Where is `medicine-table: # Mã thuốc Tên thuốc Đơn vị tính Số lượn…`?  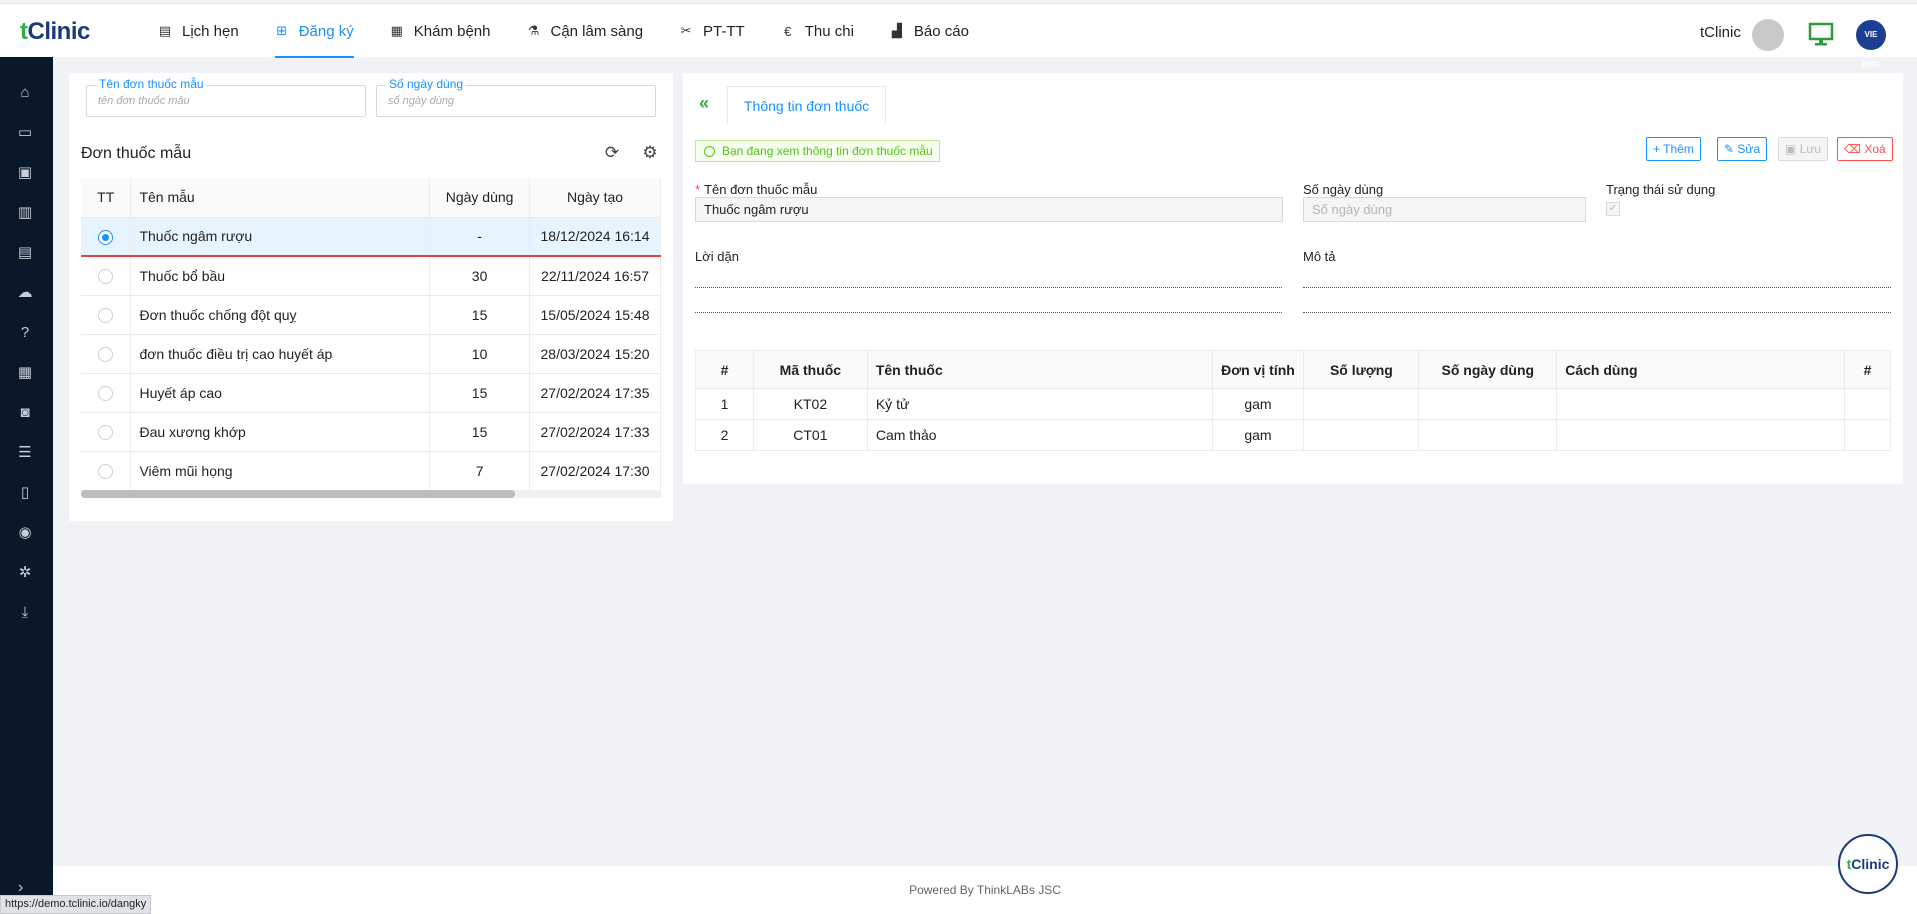 medicine-table: # Mã thuốc Tên thuốc Đơn vị tính Số lượn… is located at coordinates (1293, 400).